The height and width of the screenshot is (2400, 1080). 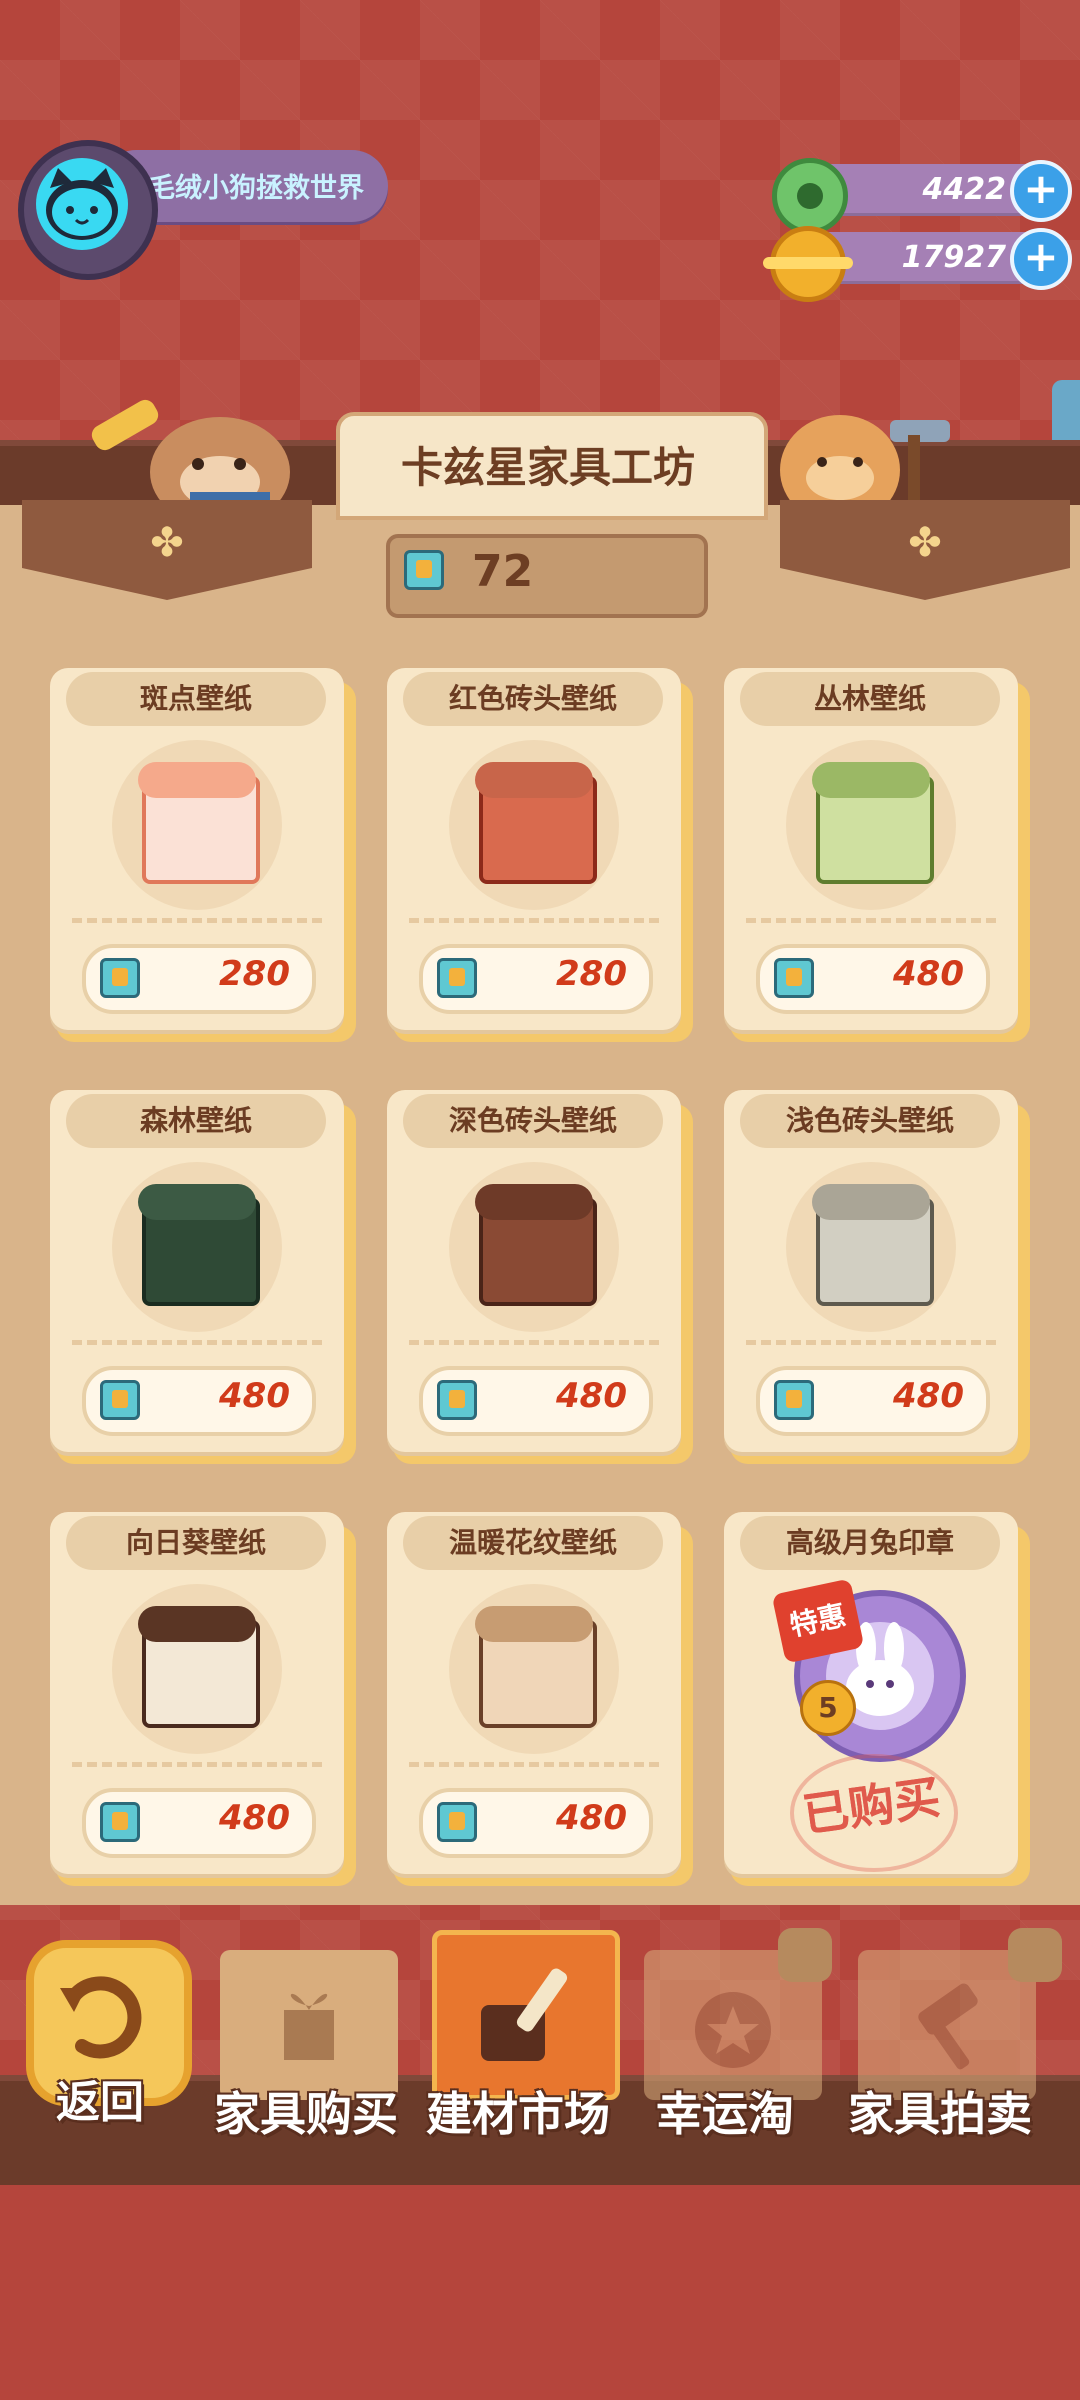 I want to click on gold-currency-value: 17927, so click(x=953, y=257).